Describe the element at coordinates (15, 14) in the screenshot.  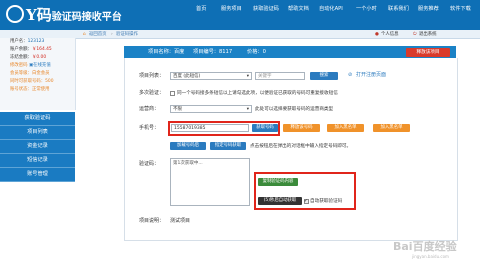
I see `logo-mark-icon` at that location.